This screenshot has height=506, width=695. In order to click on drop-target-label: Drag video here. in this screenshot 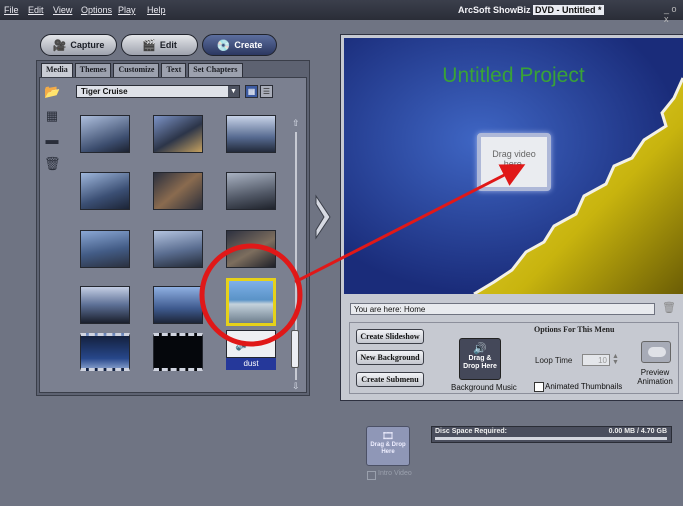, I will do `click(514, 159)`.